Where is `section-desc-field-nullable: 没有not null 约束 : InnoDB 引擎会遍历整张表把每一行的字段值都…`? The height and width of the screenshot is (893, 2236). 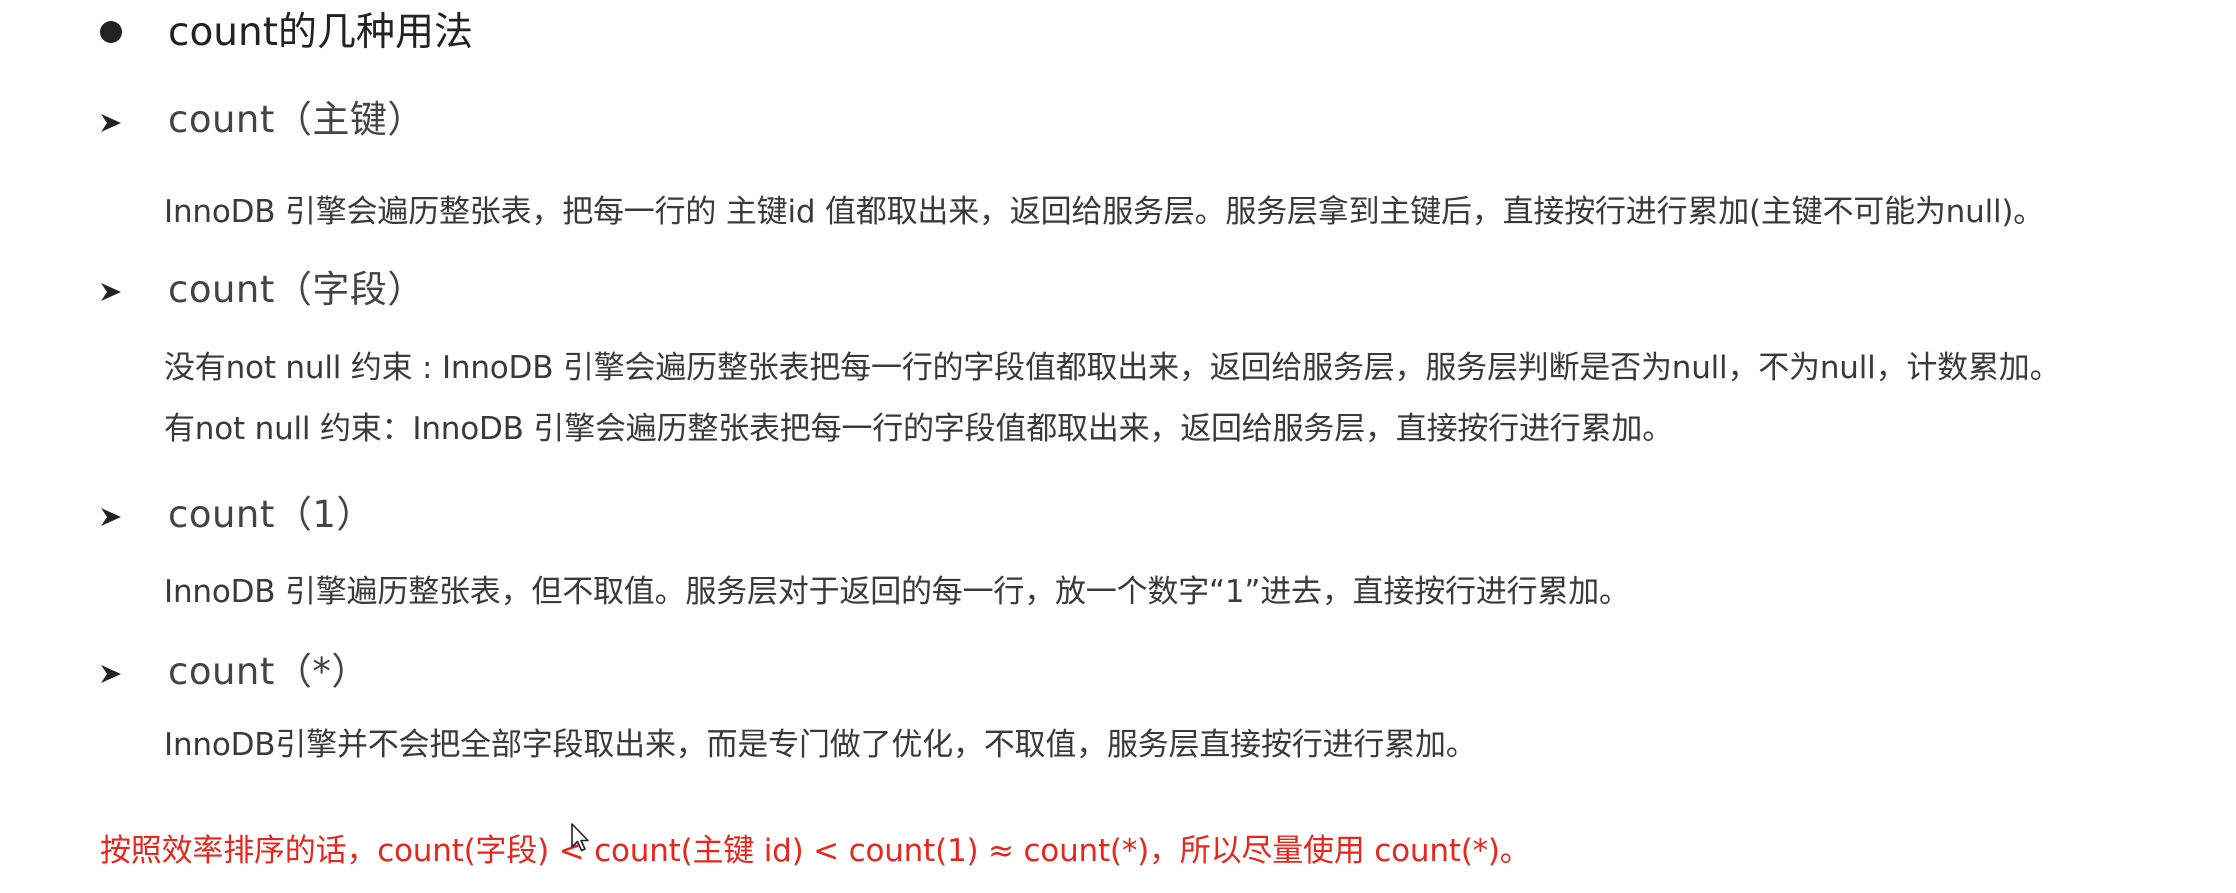 section-desc-field-nullable: 没有not null 约束 : InnoDB 引擎会遍历整张表把每一行的字段值都… is located at coordinates (1112, 368).